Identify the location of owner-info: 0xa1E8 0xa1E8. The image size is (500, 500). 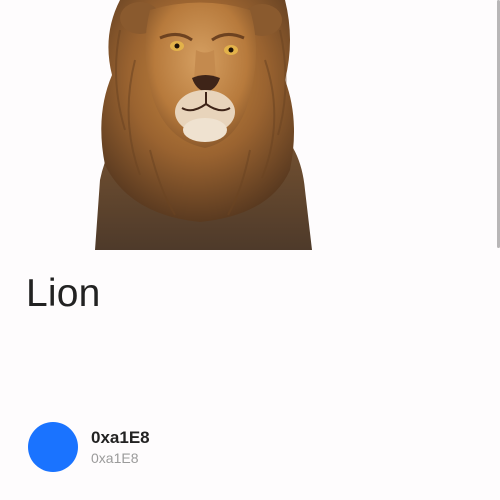
(120, 447).